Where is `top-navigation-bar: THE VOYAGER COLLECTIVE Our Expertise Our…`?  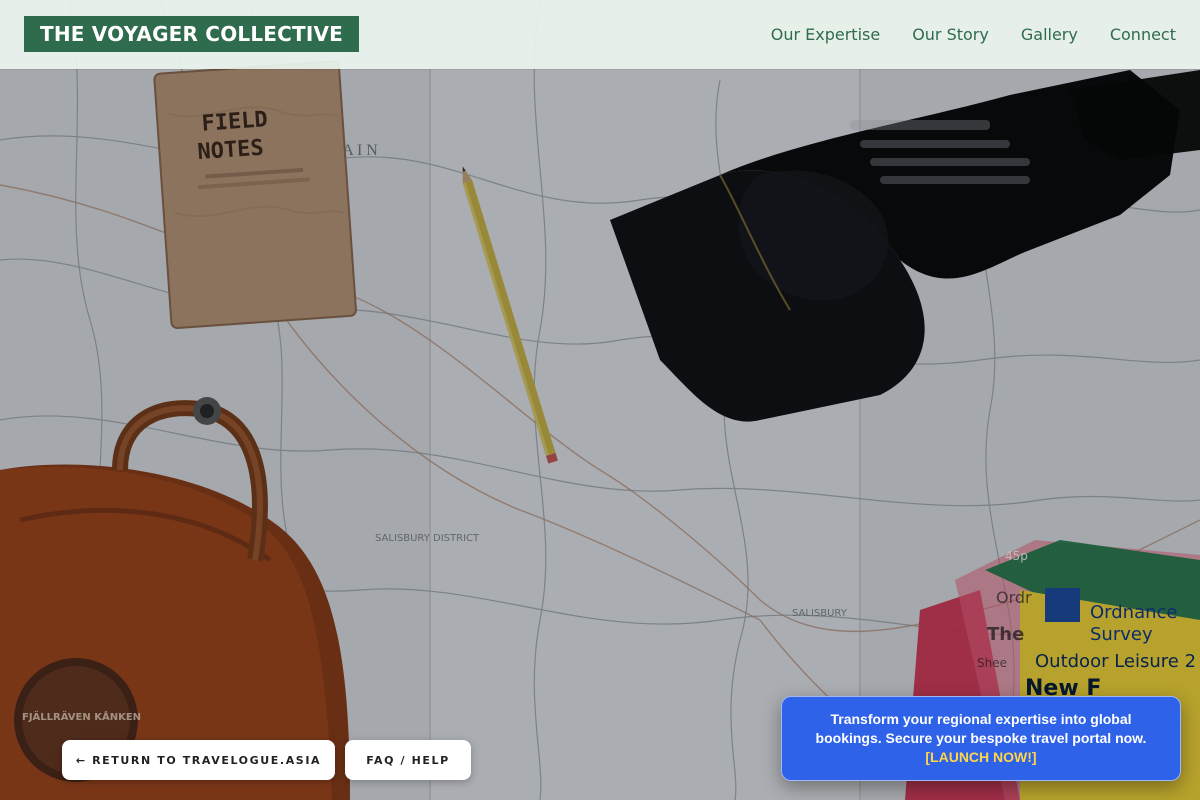 top-navigation-bar: THE VOYAGER COLLECTIVE Our Expertise Our… is located at coordinates (600, 34).